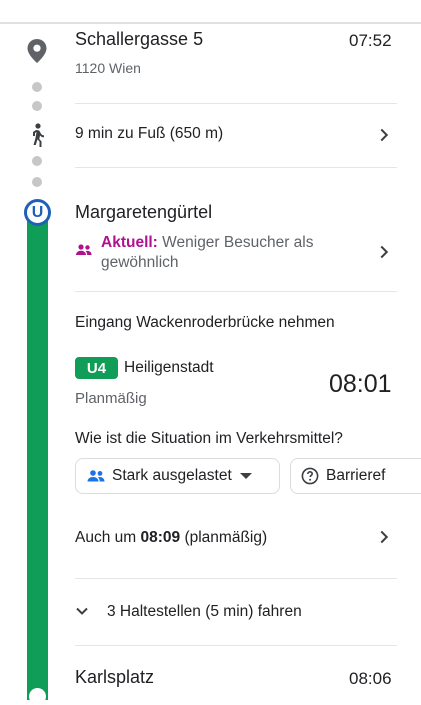 Image resolution: width=421 pixels, height=705 pixels. Describe the element at coordinates (310, 476) in the screenshot. I see `question-icon` at that location.